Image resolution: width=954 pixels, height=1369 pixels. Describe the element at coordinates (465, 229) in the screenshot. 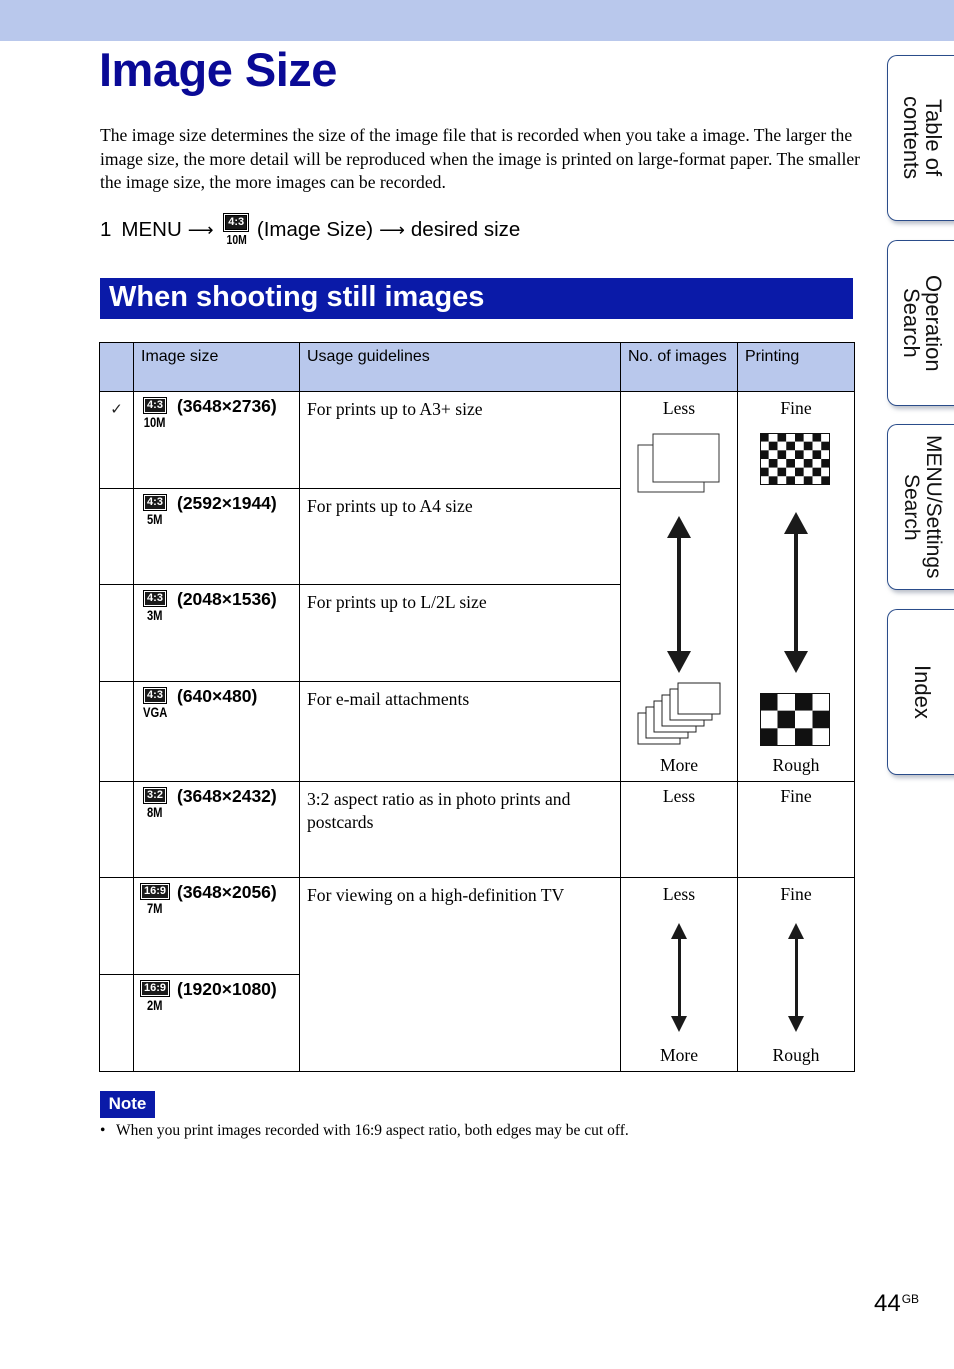

I see `target-label: desired size` at that location.